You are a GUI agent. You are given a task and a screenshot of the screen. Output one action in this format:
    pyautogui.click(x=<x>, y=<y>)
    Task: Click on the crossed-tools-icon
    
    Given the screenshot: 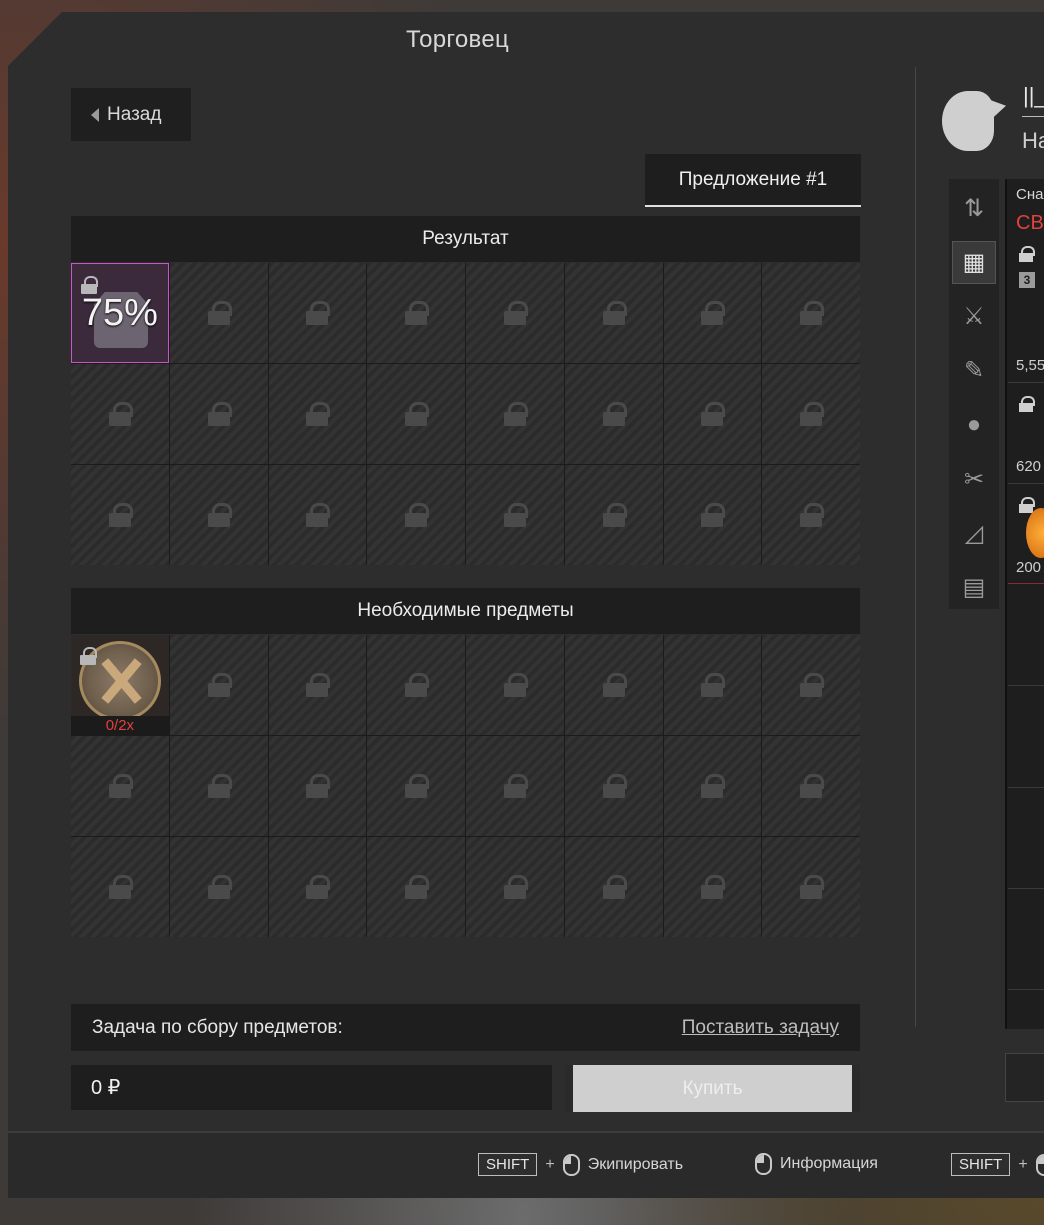 What is the action you would take?
    pyautogui.click(x=121, y=680)
    